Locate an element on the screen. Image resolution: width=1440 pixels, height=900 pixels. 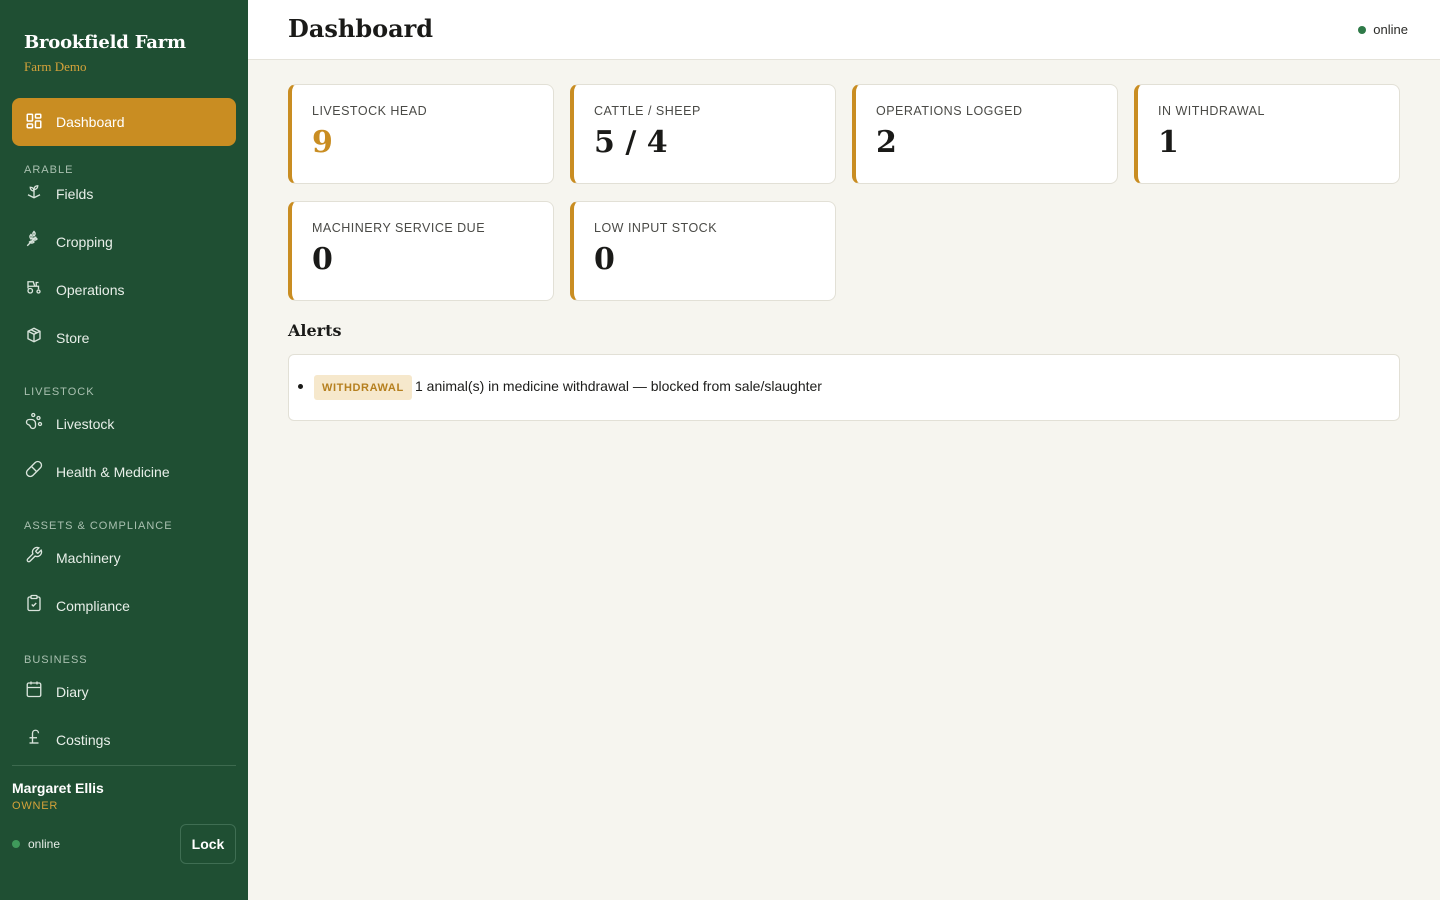
stat-value: 5 / 4 is located at coordinates (631, 142).